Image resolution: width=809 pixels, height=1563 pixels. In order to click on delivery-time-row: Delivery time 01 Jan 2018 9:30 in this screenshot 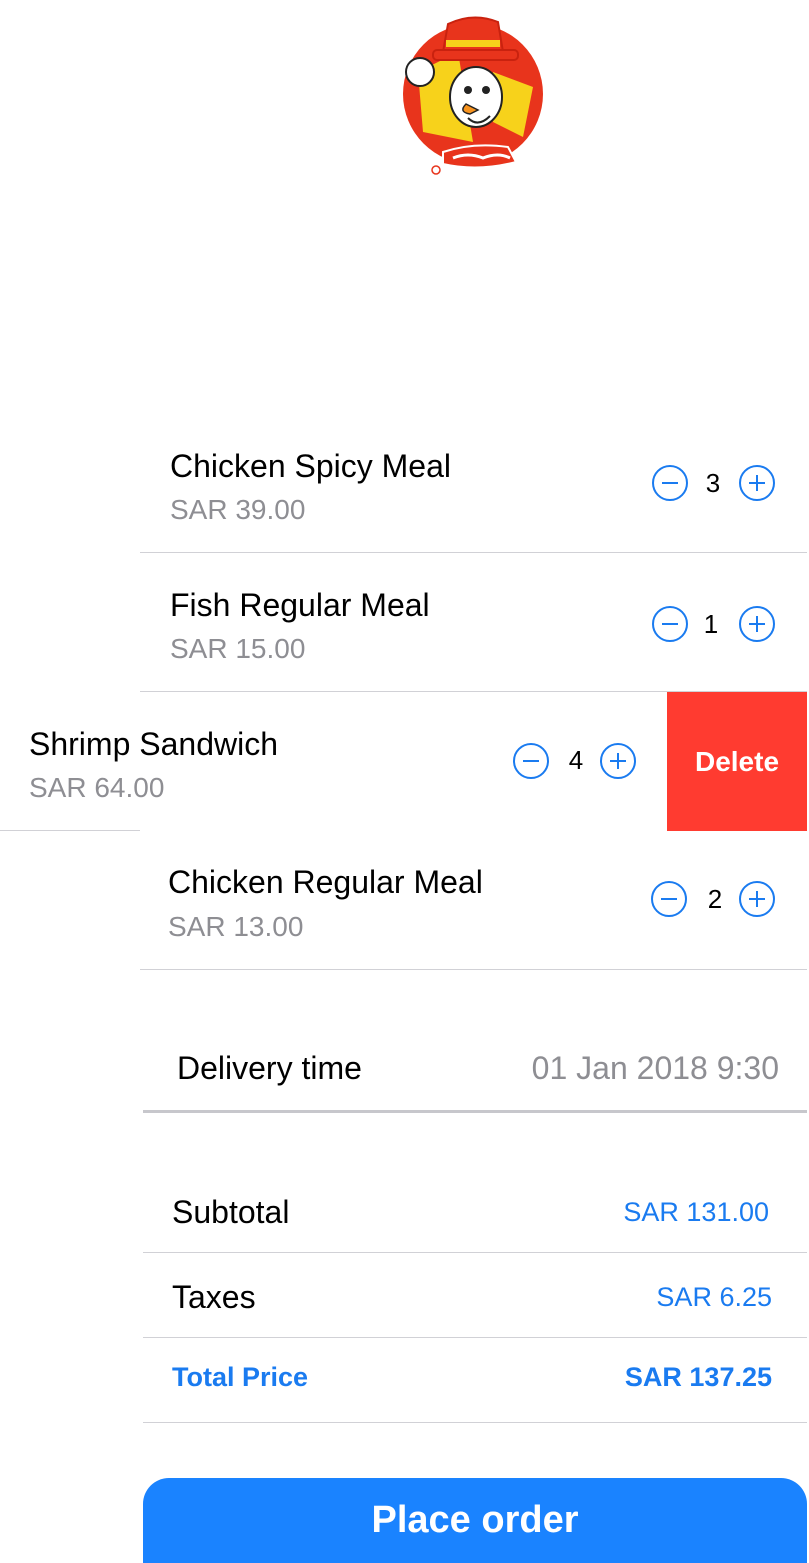, I will do `click(475, 1070)`.